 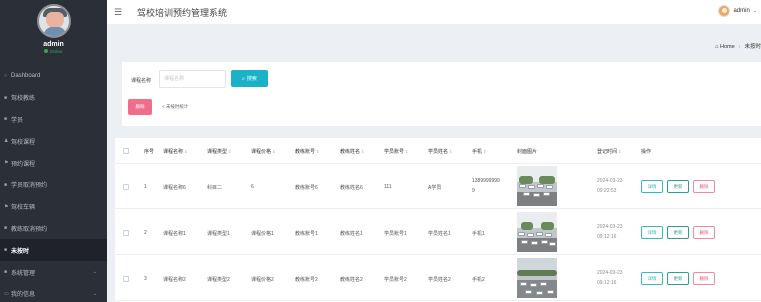 I want to click on late-stats-link: < 未按时统计, so click(x=175, y=107).